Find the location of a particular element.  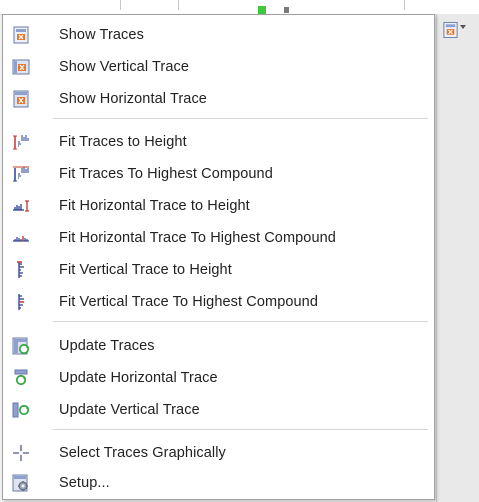

menu-item-fit-vertical-trace-to-height: Fit Vertical Trace to Height is located at coordinates (218, 270).